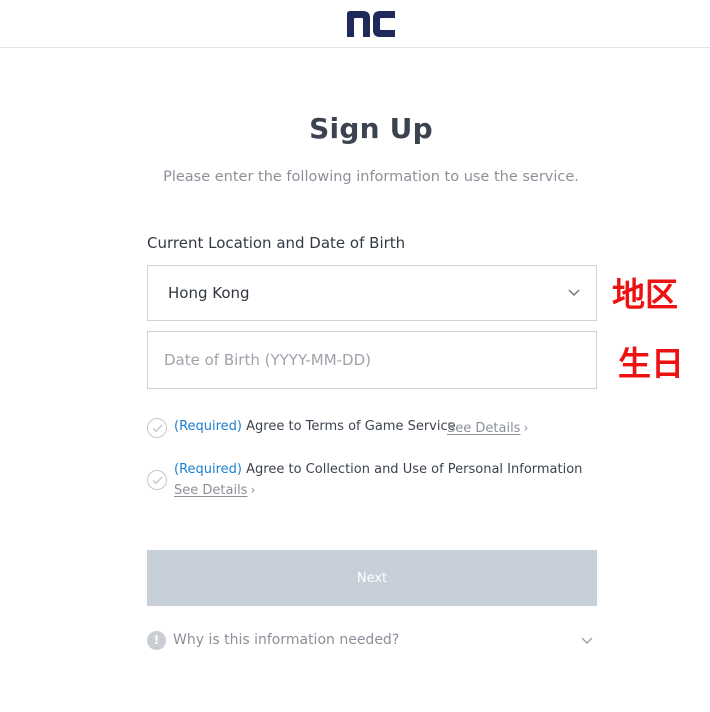  I want to click on terms-see-details-link: See Details ›, so click(487, 428).